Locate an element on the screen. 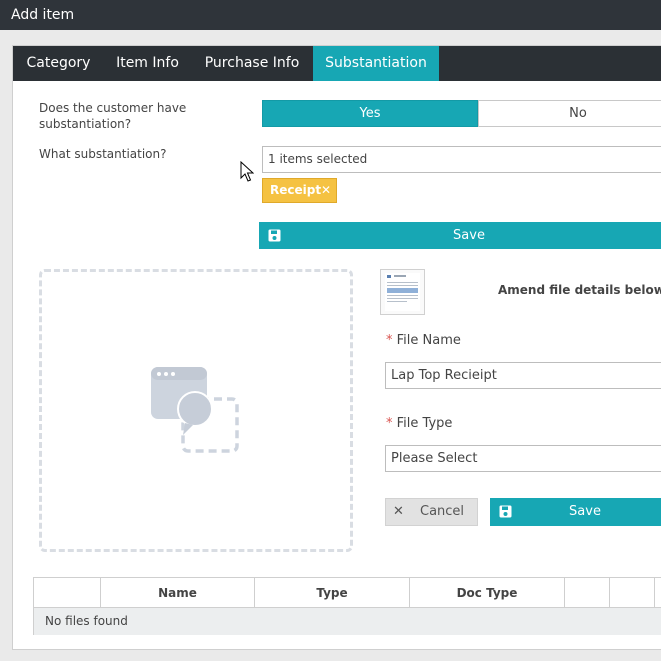 The image size is (661, 661). save-file-button: Save is located at coordinates (575, 512).